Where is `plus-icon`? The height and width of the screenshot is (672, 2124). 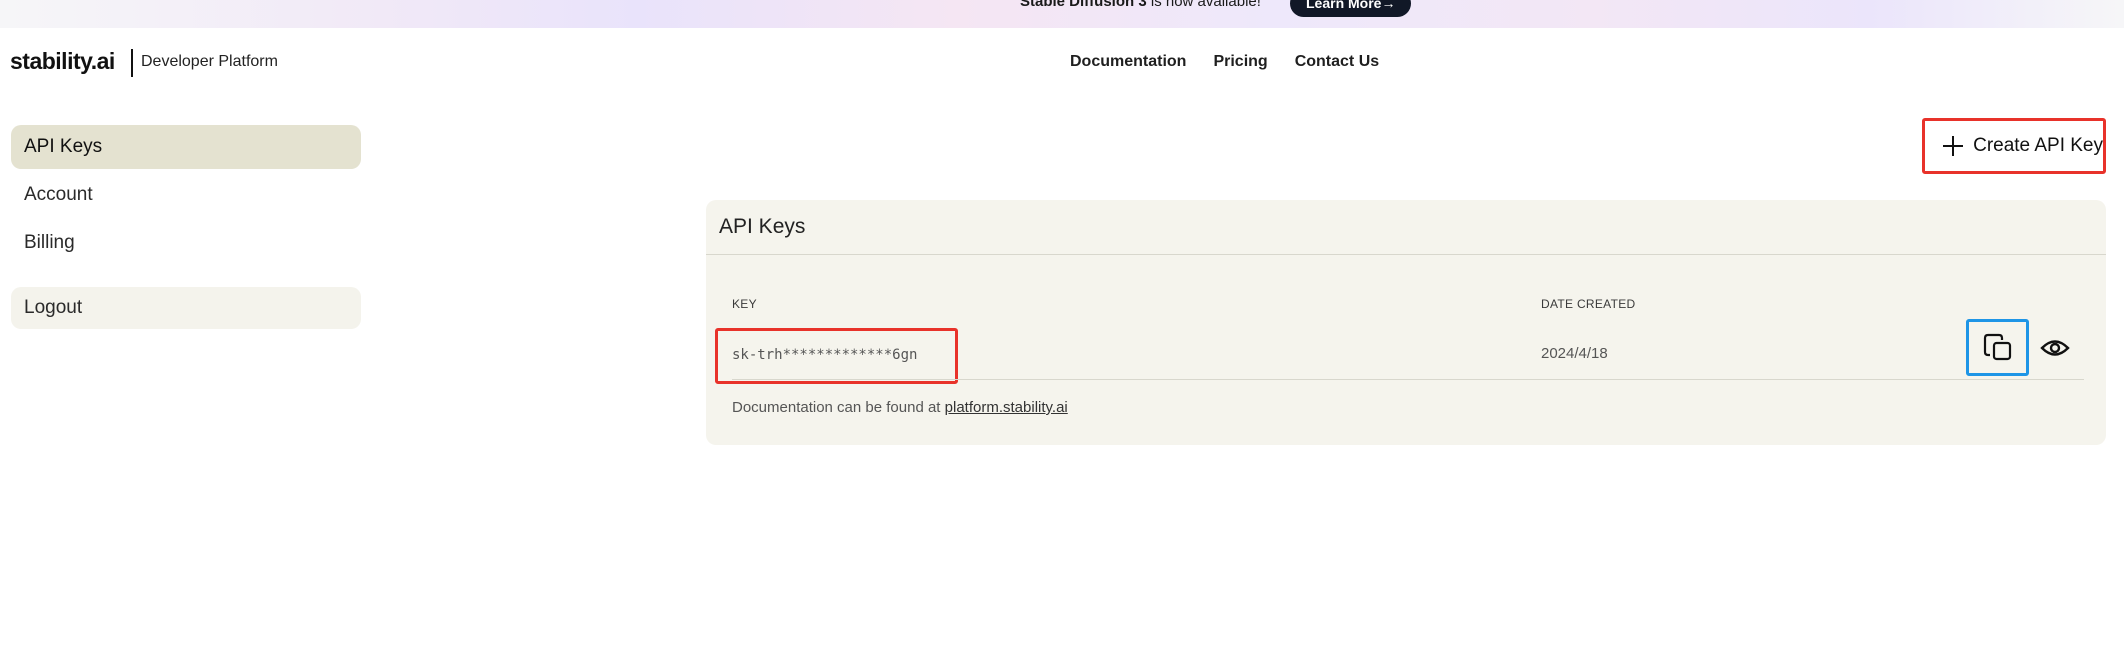 plus-icon is located at coordinates (1952, 146).